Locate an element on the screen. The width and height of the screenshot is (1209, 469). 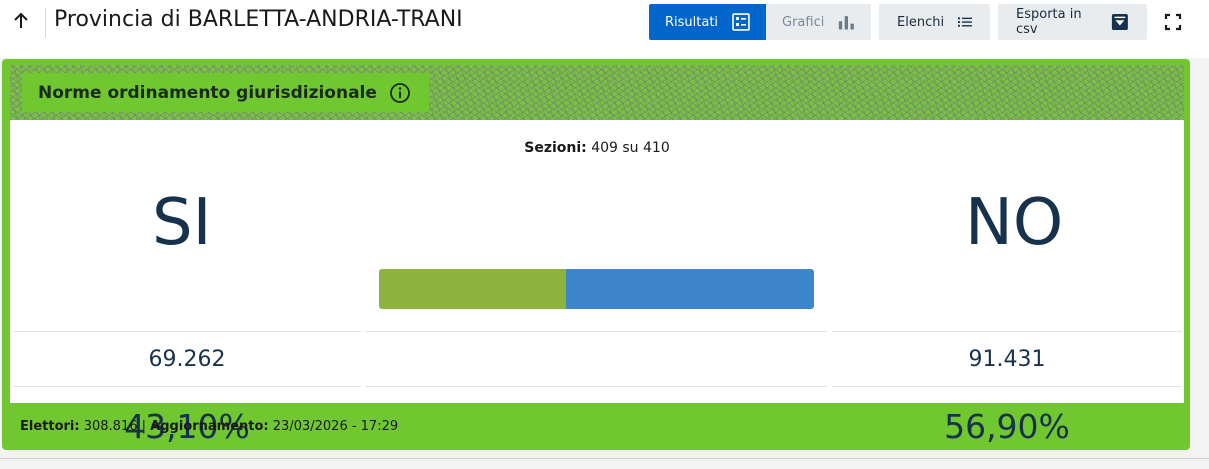
list-details-icon is located at coordinates (741, 22).